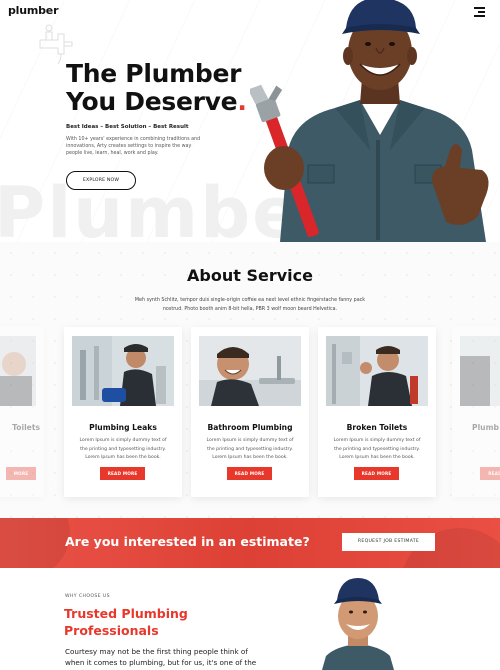 Image resolution: width=500 pixels, height=670 pixels. Describe the element at coordinates (123, 427) in the screenshot. I see `service-card-title: Plumbing Leaks` at that location.